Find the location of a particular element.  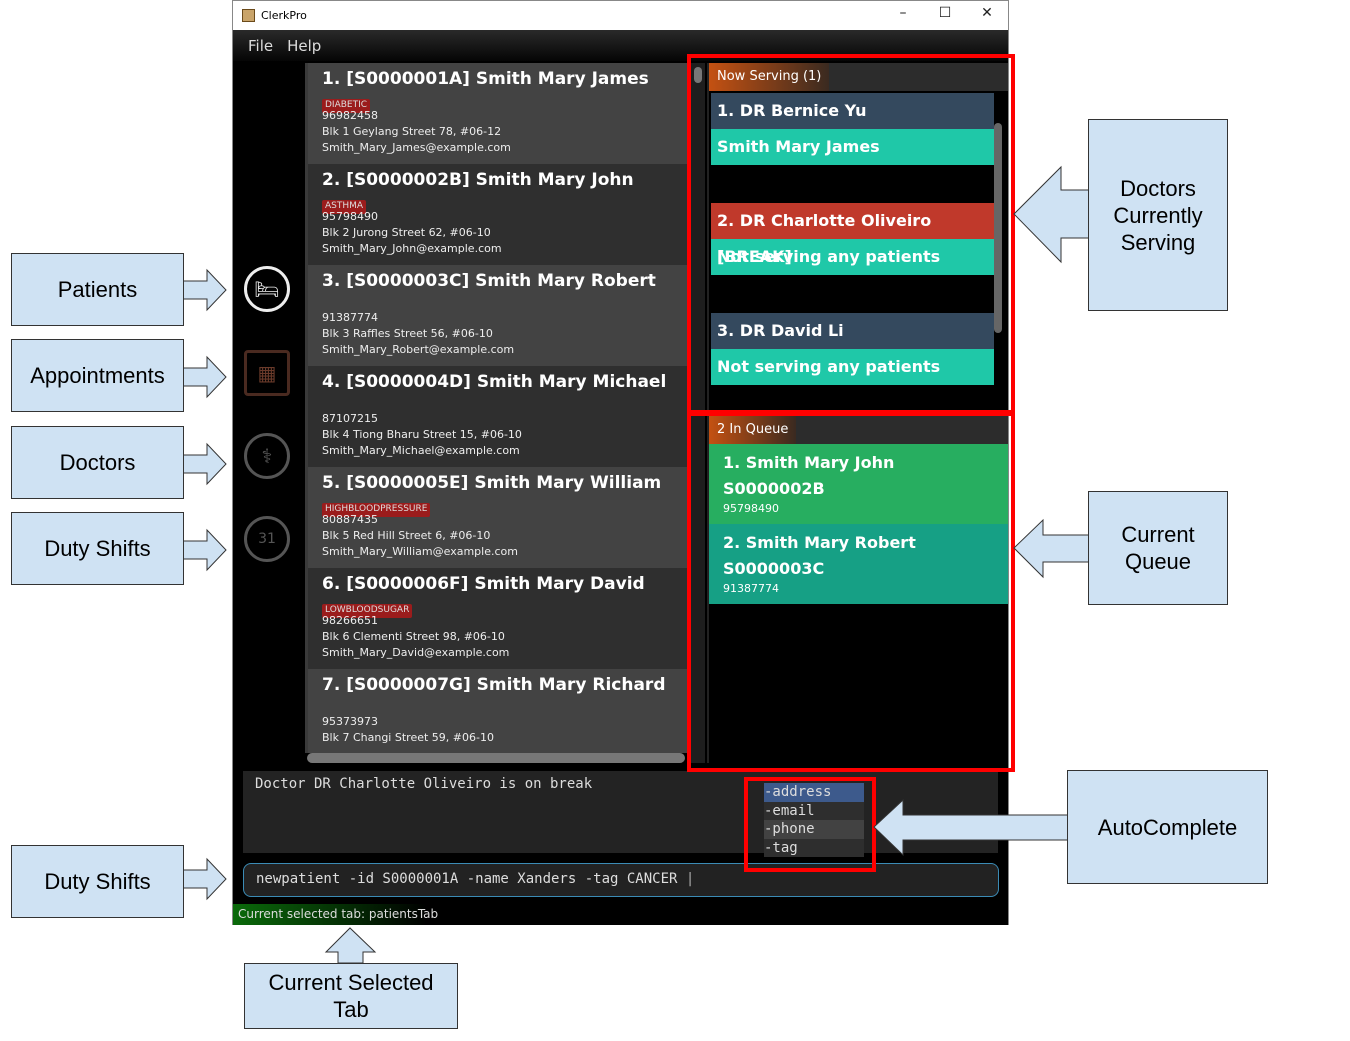

callout-patients: Patients is located at coordinates (97, 289).